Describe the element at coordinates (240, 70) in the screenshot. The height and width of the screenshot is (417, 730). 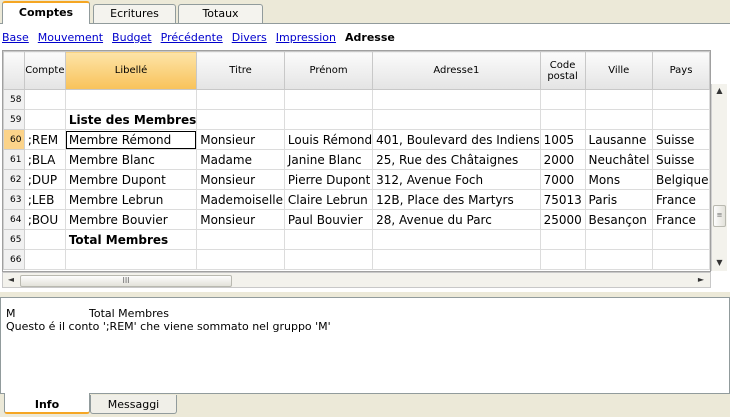
I see `column-header: Titre` at that location.